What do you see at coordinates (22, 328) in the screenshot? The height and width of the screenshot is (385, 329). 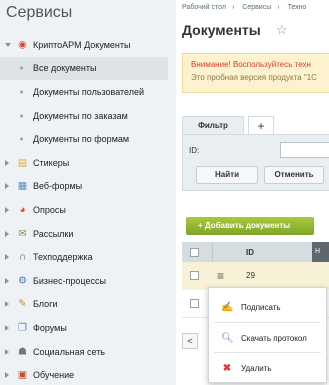 I see `forum-icon: ❐` at bounding box center [22, 328].